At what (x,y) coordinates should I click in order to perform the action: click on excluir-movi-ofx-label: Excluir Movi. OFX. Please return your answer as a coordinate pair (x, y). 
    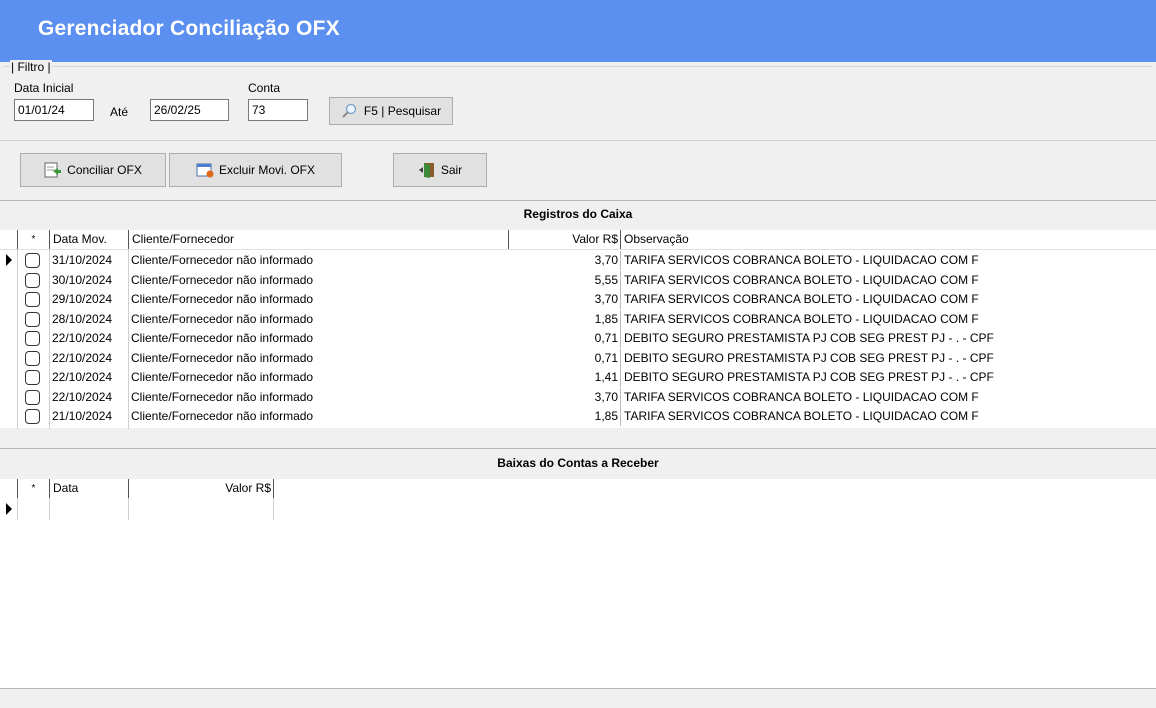
    Looking at the image, I should click on (266, 170).